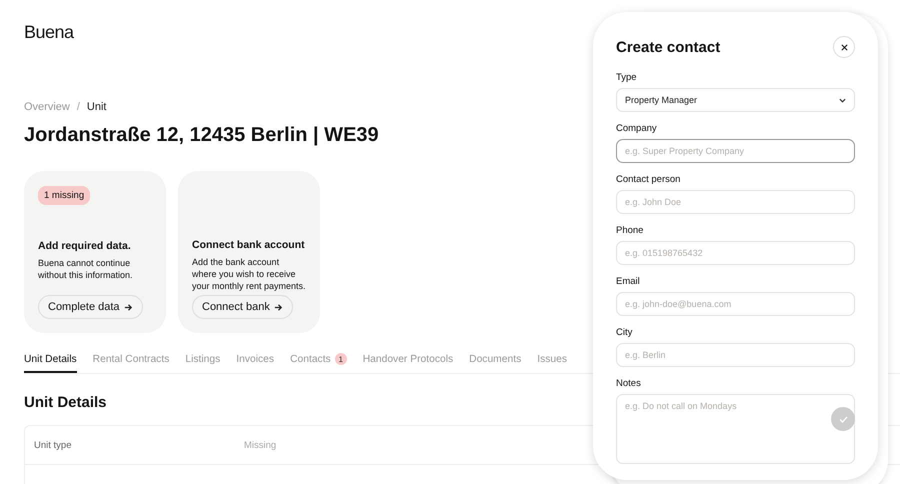 The height and width of the screenshot is (484, 900). Describe the element at coordinates (49, 34) in the screenshot. I see `logo: Buena` at that location.